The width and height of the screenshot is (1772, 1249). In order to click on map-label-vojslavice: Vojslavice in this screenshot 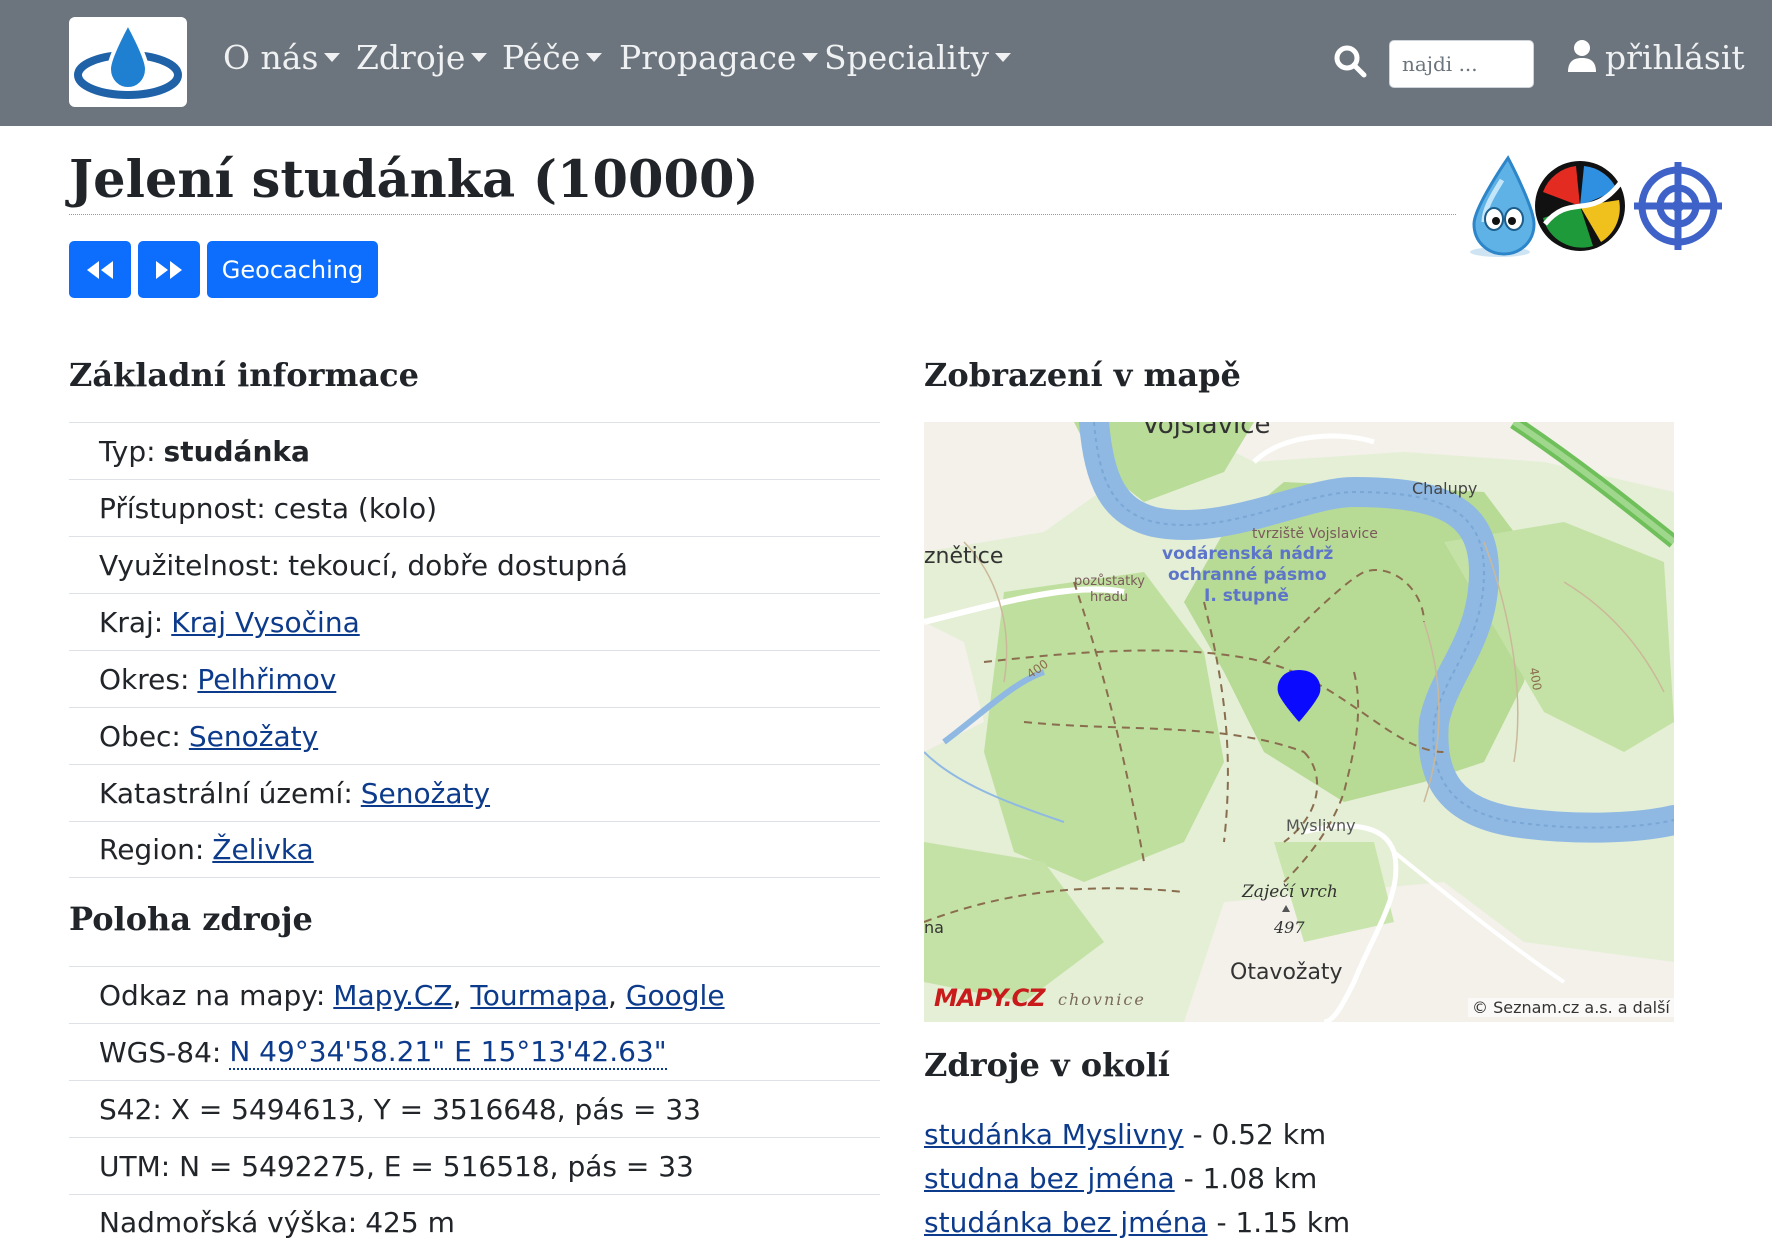, I will do `click(1206, 431)`.